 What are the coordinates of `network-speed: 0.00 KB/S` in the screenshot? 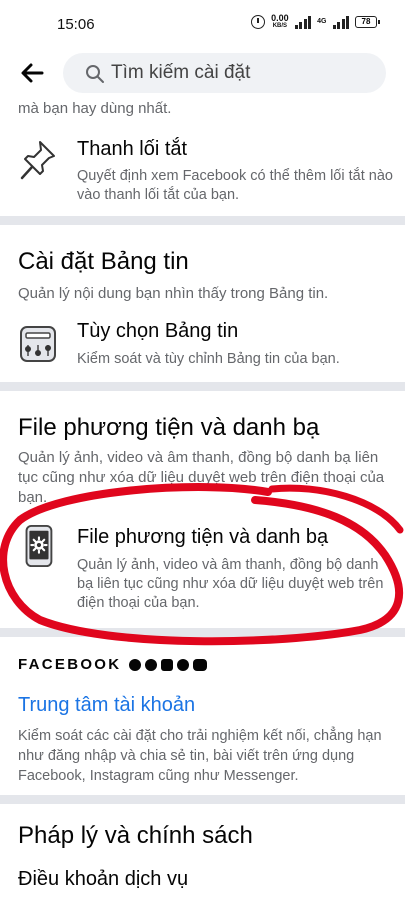 It's located at (280, 22).